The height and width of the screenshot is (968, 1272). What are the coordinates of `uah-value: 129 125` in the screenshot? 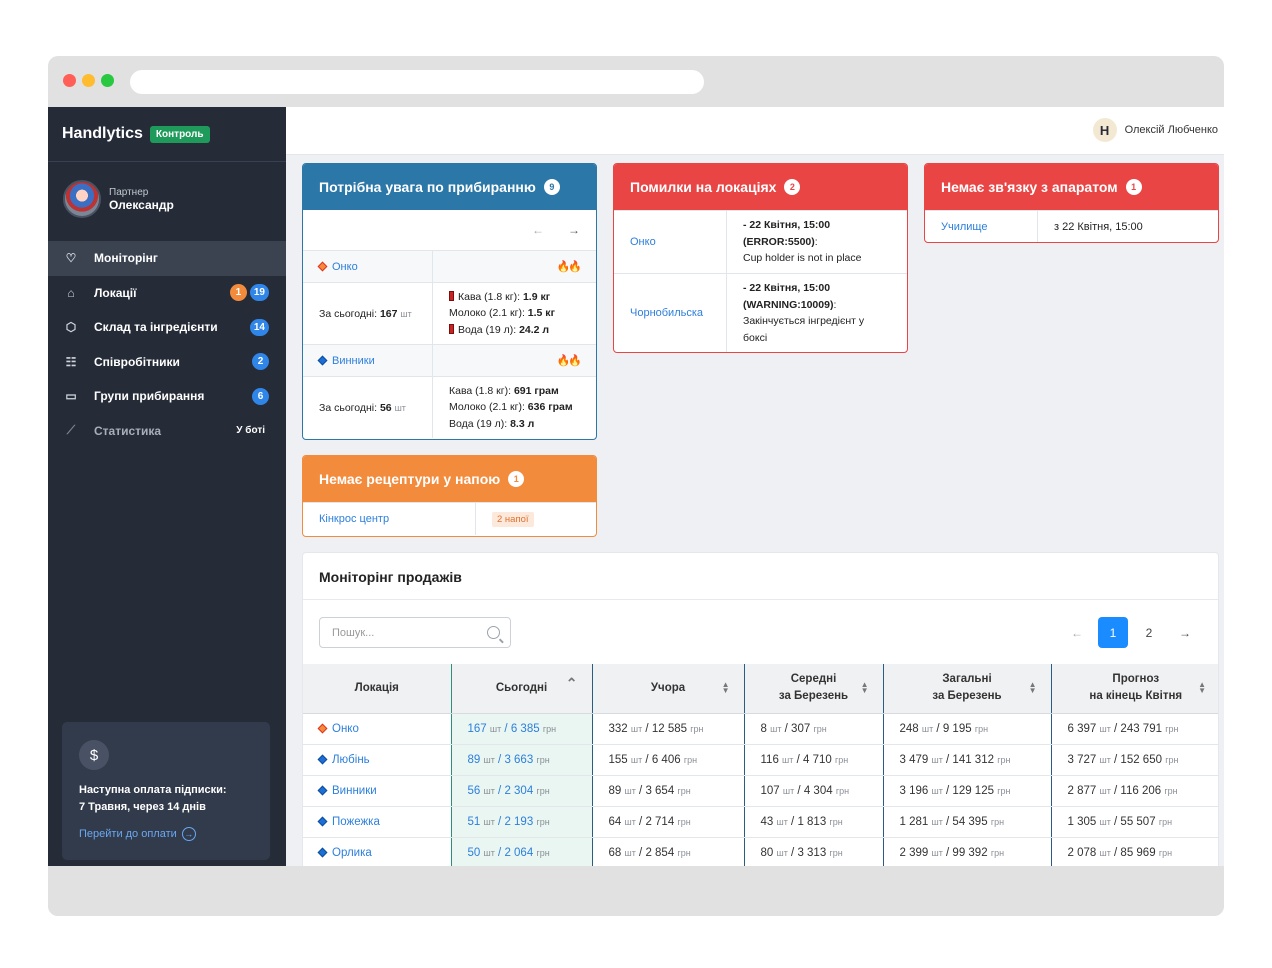 It's located at (973, 790).